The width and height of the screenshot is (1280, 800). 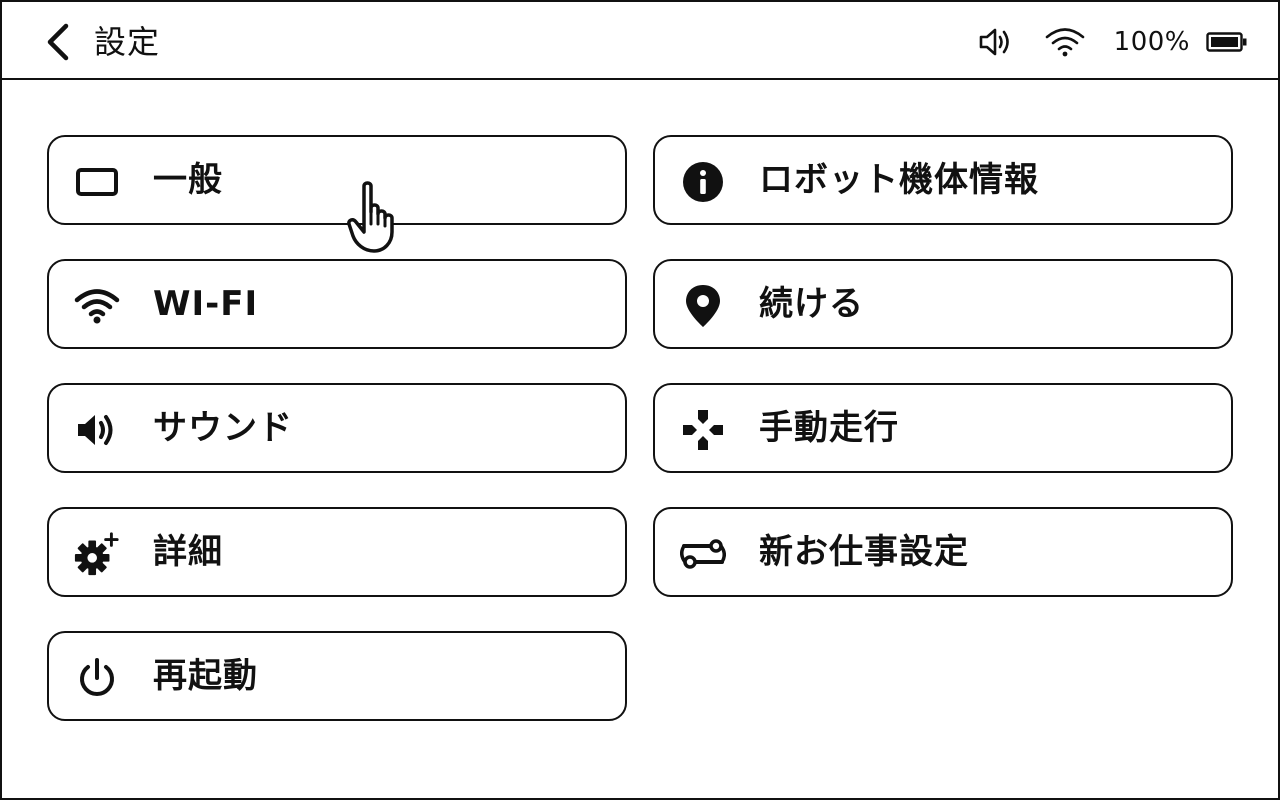 What do you see at coordinates (337, 552) in the screenshot?
I see `menu-advanced-button: 詳細` at bounding box center [337, 552].